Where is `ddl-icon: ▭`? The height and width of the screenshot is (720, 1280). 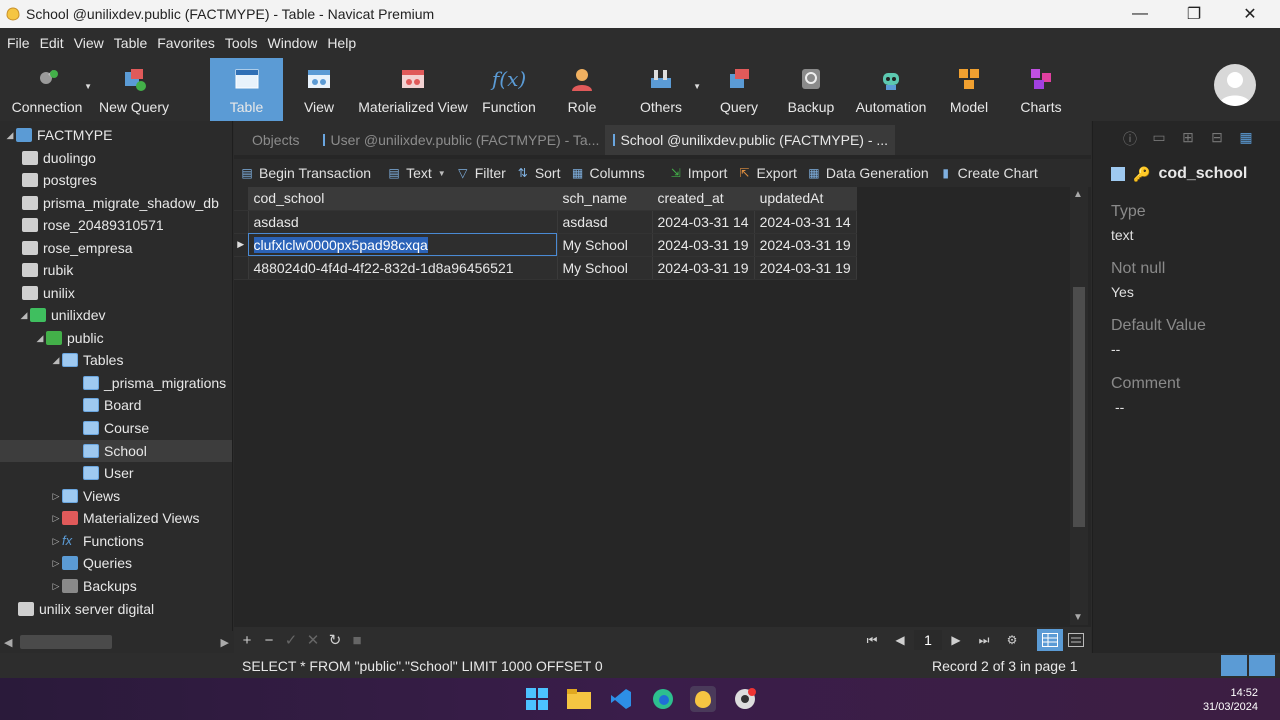 ddl-icon: ▭ is located at coordinates (1159, 139).